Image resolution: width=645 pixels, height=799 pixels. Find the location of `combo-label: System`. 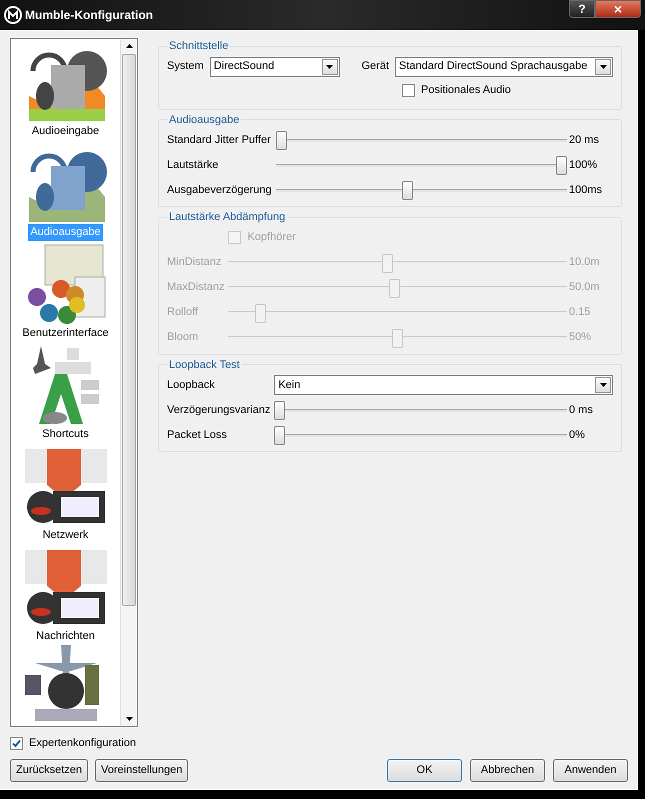

combo-label: System is located at coordinates (185, 66).